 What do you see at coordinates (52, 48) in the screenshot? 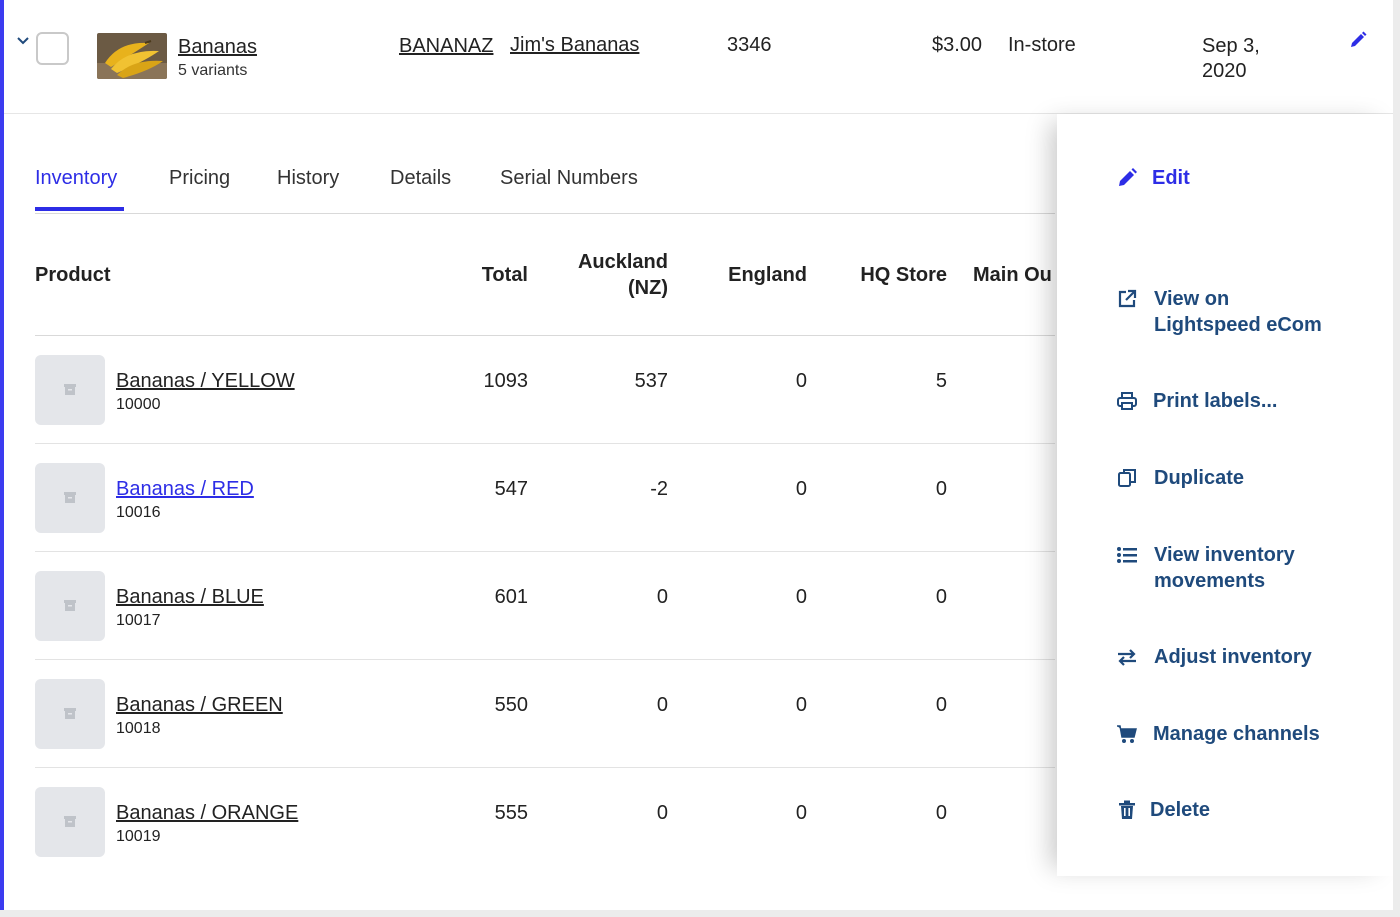
I see `row-checkbox` at bounding box center [52, 48].